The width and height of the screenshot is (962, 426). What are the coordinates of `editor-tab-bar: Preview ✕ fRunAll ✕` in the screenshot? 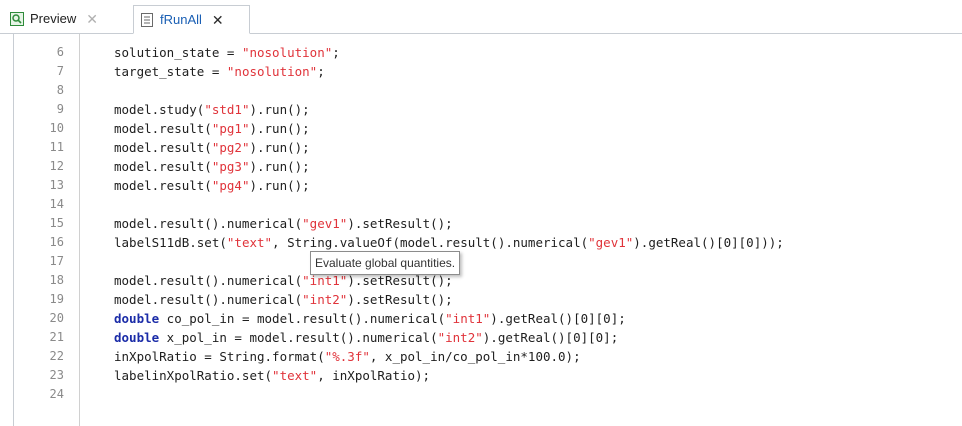 It's located at (481, 17).